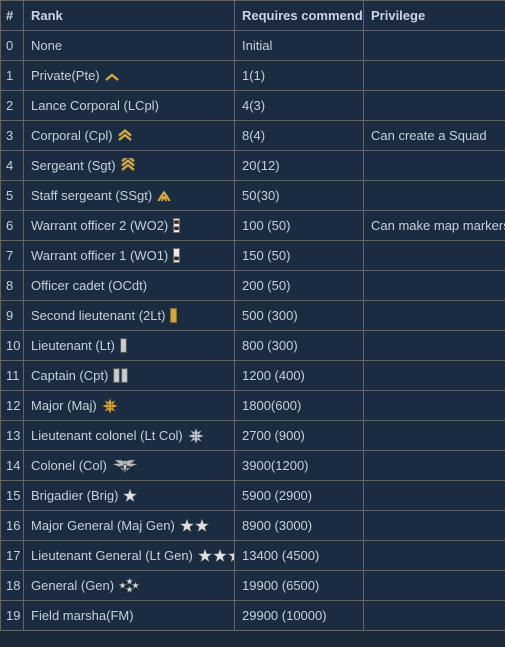 The height and width of the screenshot is (647, 505). Describe the element at coordinates (299, 15) in the screenshot. I see `column-header-commends: Requires commends` at that location.